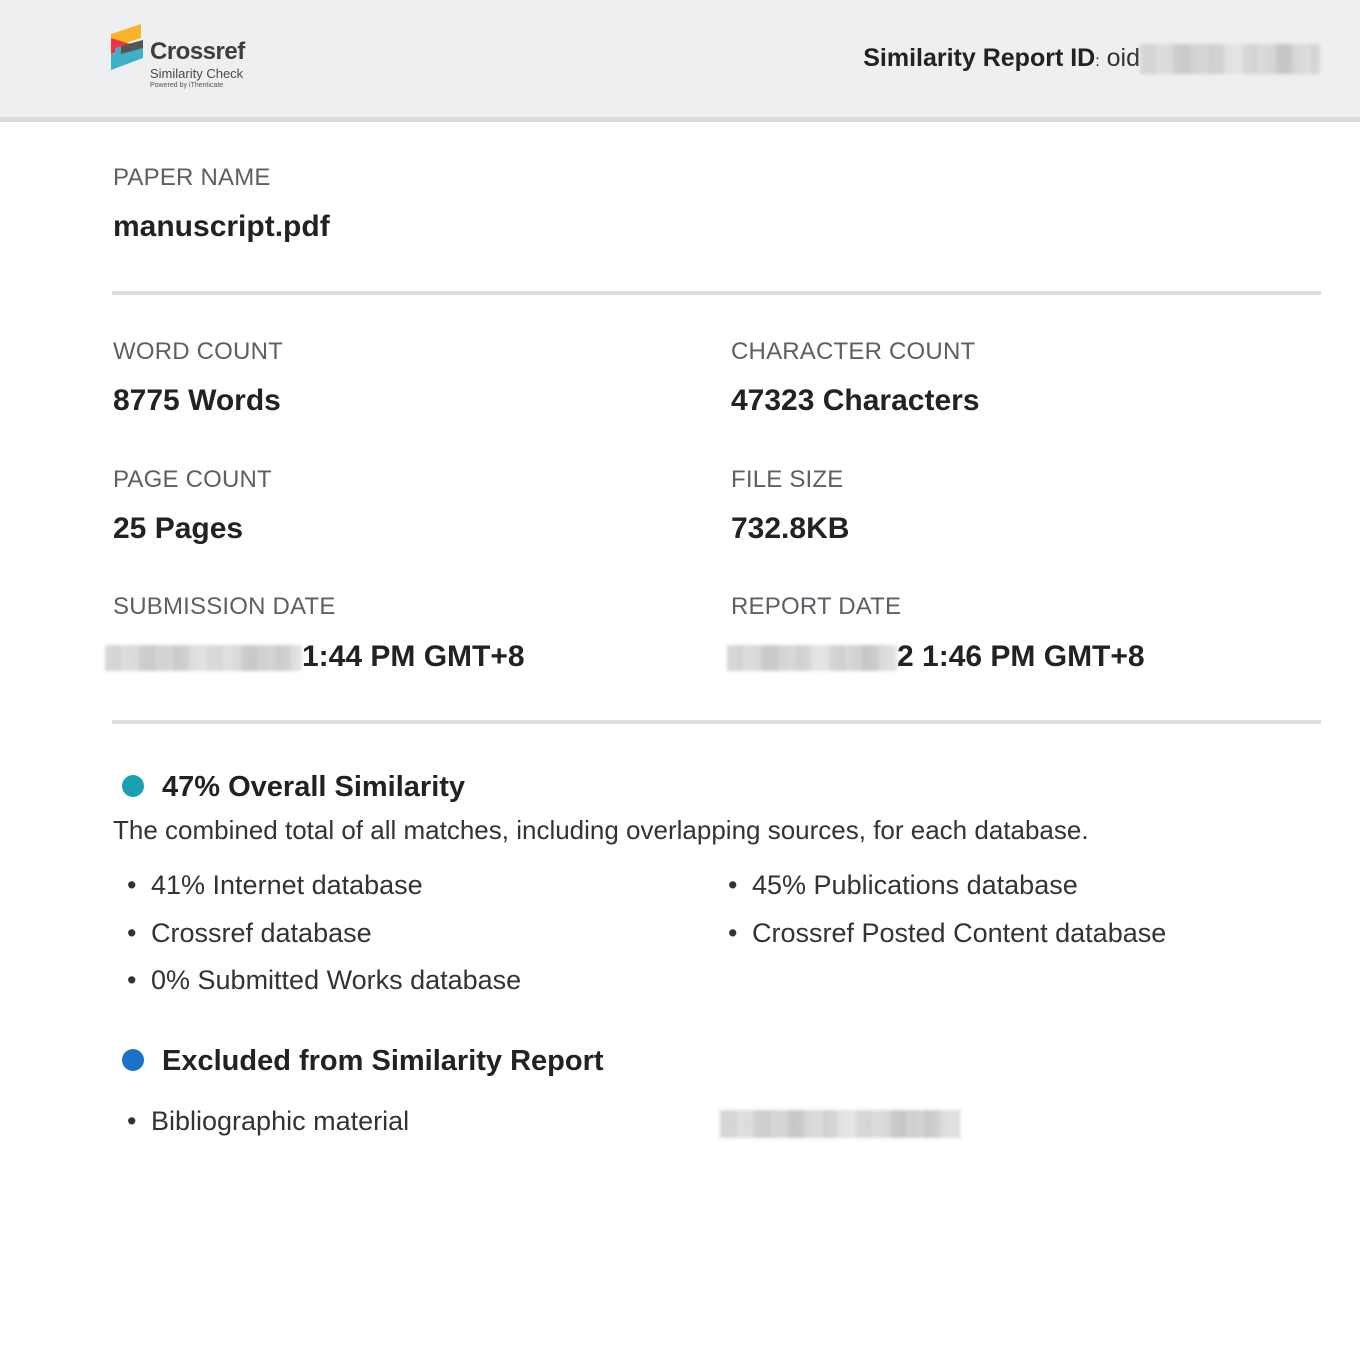 The height and width of the screenshot is (1360, 1360). Describe the element at coordinates (224, 606) in the screenshot. I see `submission-date-label: SUBMISSION DATE` at that location.